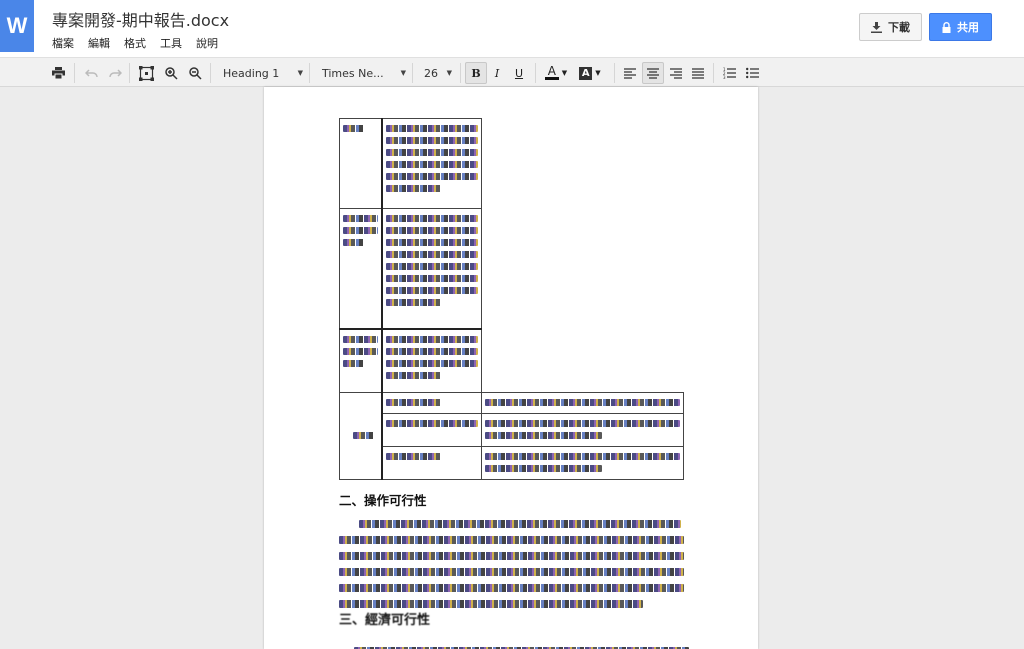  I want to click on redo-icon, so click(115, 72).